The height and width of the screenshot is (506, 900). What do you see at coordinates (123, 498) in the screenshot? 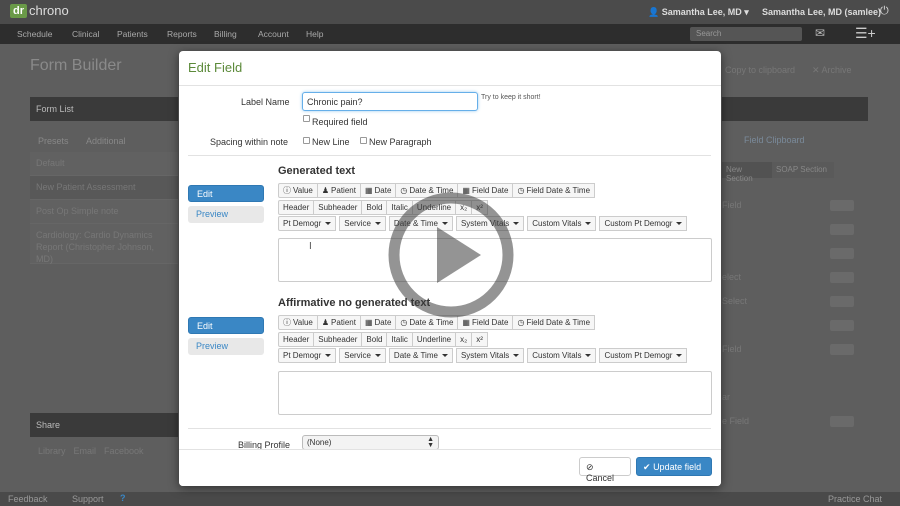
I see `help-icon: ?` at bounding box center [123, 498].